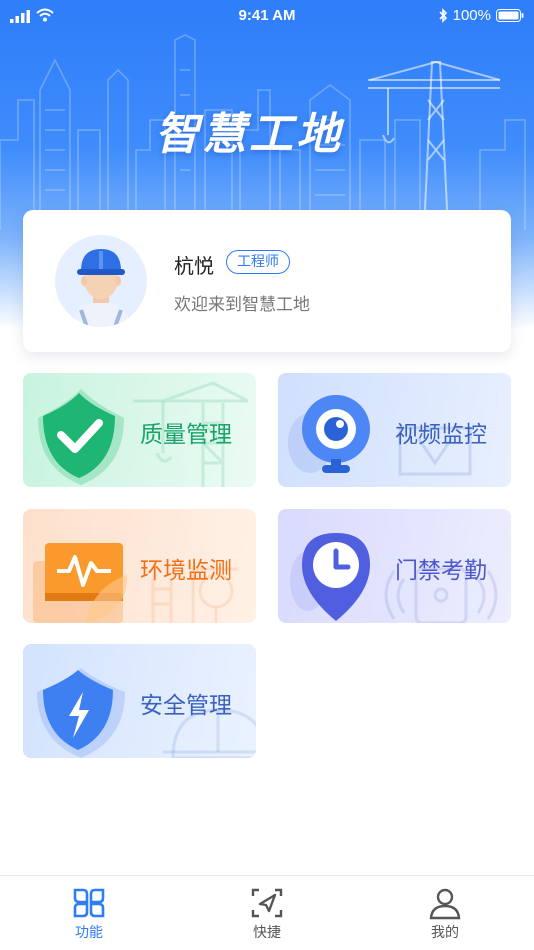 The image size is (534, 950). I want to click on grid-icon, so click(89, 903).